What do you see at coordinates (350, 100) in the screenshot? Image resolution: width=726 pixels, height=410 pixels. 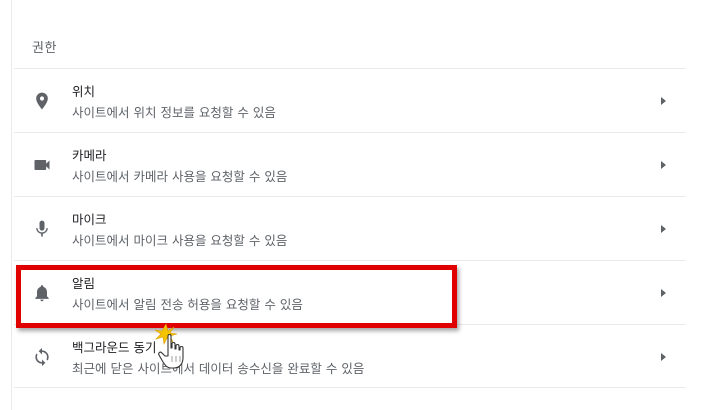 I see `permission-row-location: 위치 사이트에서 위치 정보를 요청할 수 있음` at bounding box center [350, 100].